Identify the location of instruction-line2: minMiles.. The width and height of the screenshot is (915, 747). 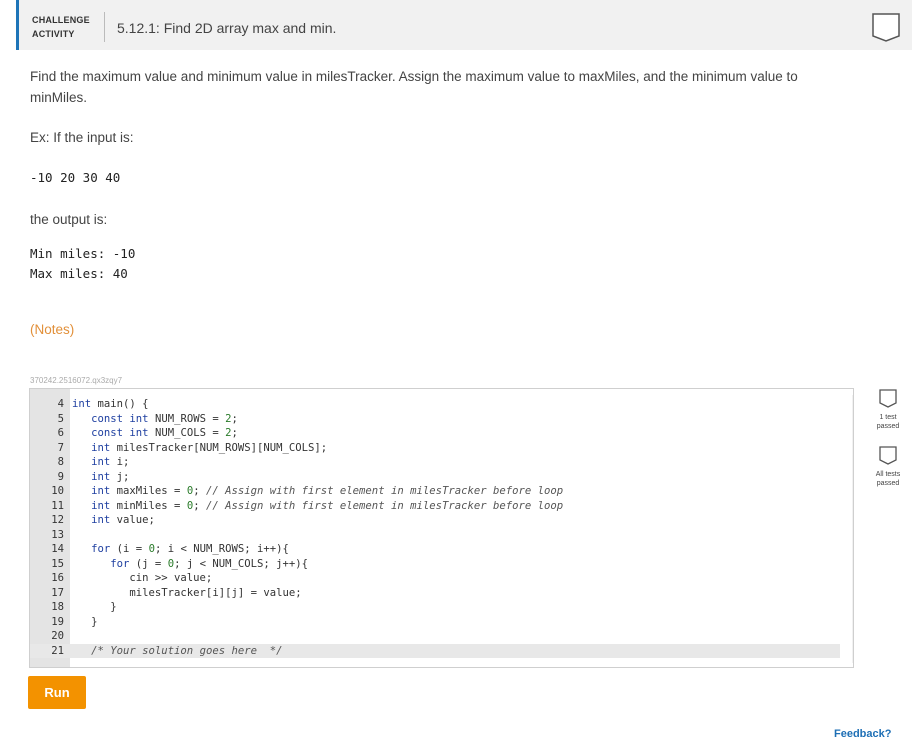
(59, 97).